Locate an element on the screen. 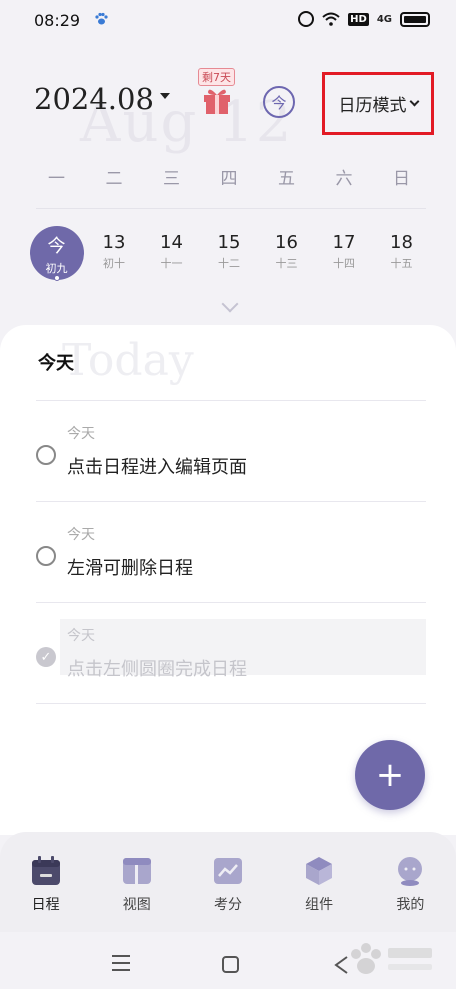 This screenshot has height=989, width=456. section-title: 今天 is located at coordinates (56, 362).